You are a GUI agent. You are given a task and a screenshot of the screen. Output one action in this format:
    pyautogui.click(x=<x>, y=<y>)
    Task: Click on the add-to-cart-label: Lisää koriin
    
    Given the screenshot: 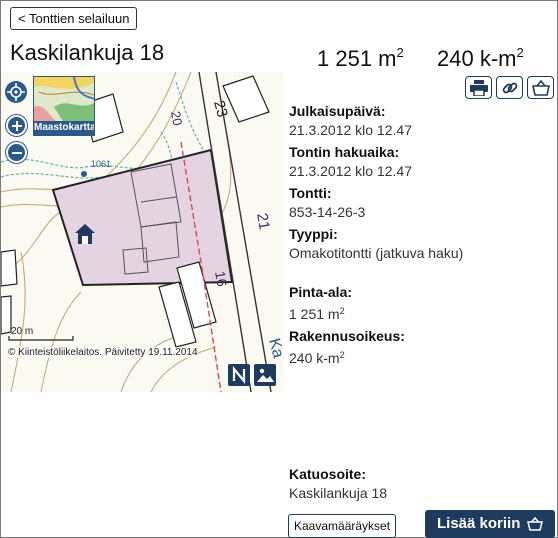 What is the action you would take?
    pyautogui.click(x=479, y=523)
    